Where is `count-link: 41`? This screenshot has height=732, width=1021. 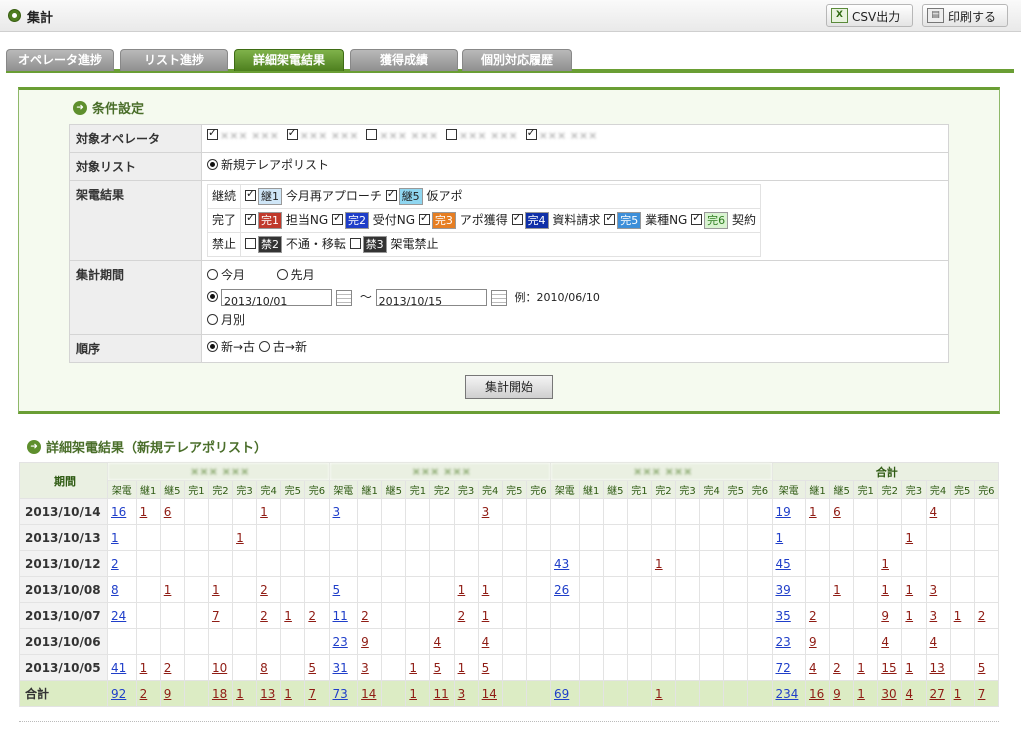 count-link: 41 is located at coordinates (118, 668).